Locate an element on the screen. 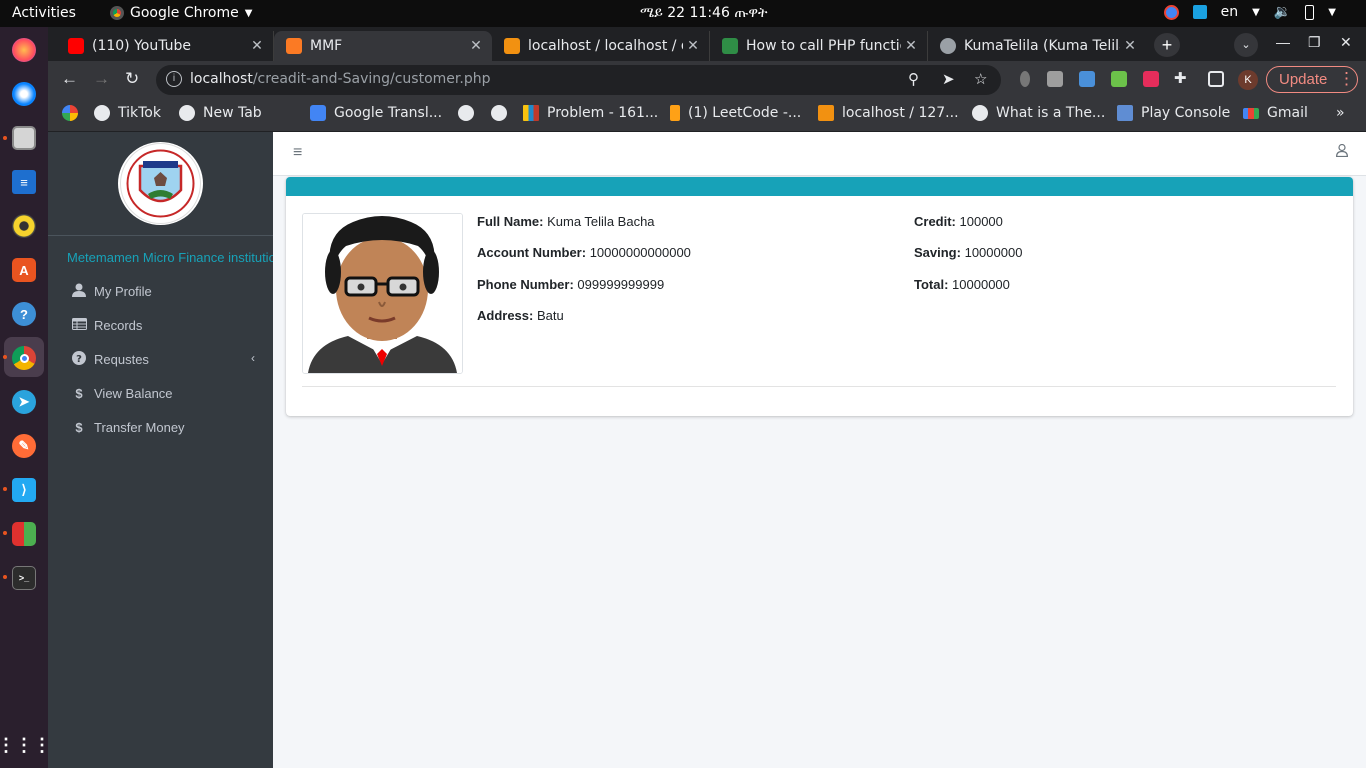 Image resolution: width=1366 pixels, height=768 pixels. new-tab-button: + is located at coordinates (1167, 45).